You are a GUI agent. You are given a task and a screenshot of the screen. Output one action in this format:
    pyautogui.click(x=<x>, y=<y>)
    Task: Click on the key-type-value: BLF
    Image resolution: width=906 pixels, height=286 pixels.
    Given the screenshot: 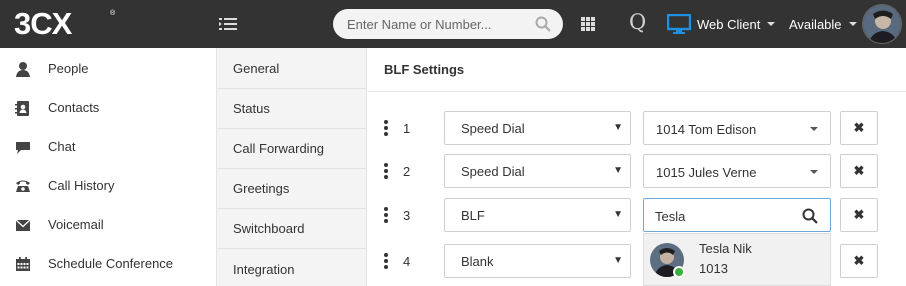 What is the action you would take?
    pyautogui.click(x=473, y=215)
    